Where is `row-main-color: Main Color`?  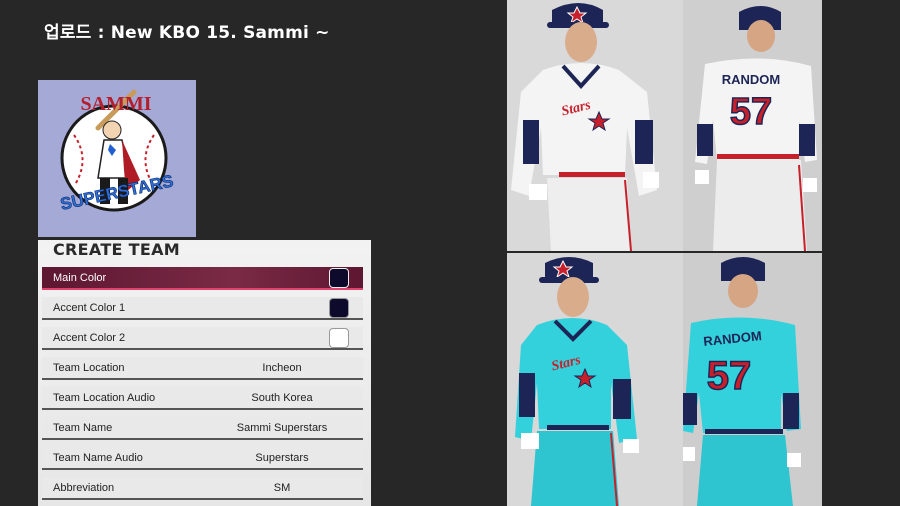
row-main-color: Main Color is located at coordinates (202, 278).